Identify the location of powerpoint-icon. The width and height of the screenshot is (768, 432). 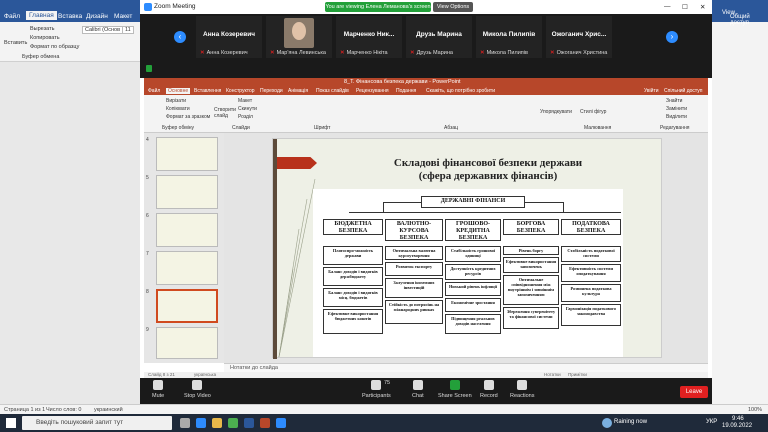
(265, 423).